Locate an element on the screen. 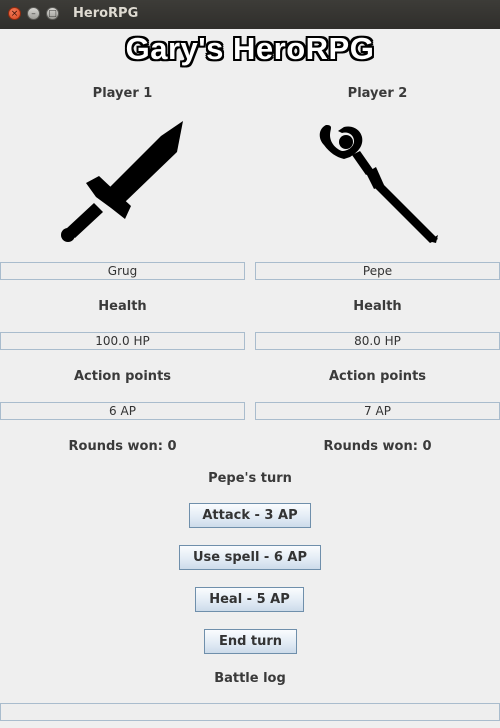 The image size is (500, 728). player1-rounds-won: Rounds won: 0 is located at coordinates (122, 446).